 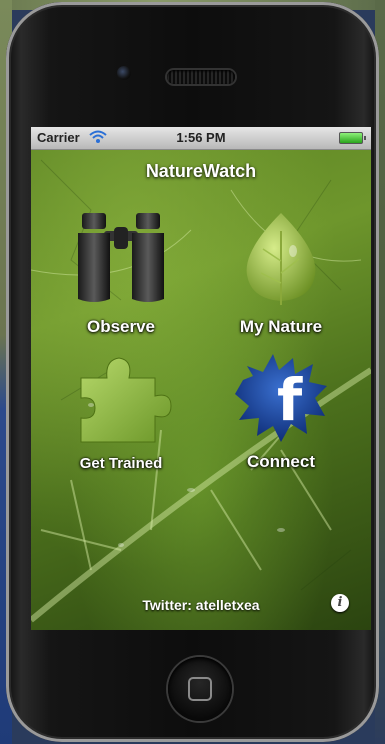 I want to click on status-bar: Carrier 1:56 PM, so click(x=201, y=138).